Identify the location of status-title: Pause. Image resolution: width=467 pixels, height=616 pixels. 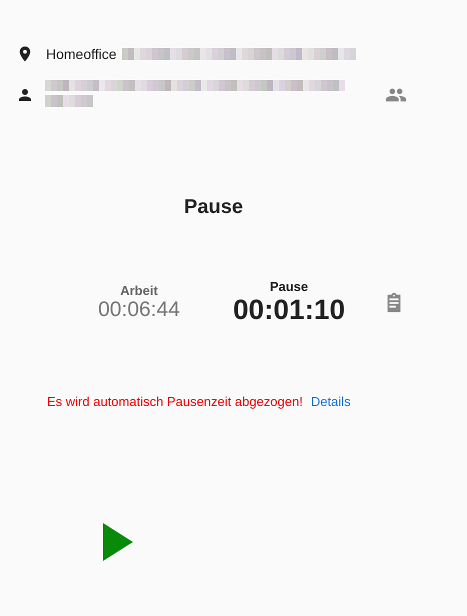
(213, 207).